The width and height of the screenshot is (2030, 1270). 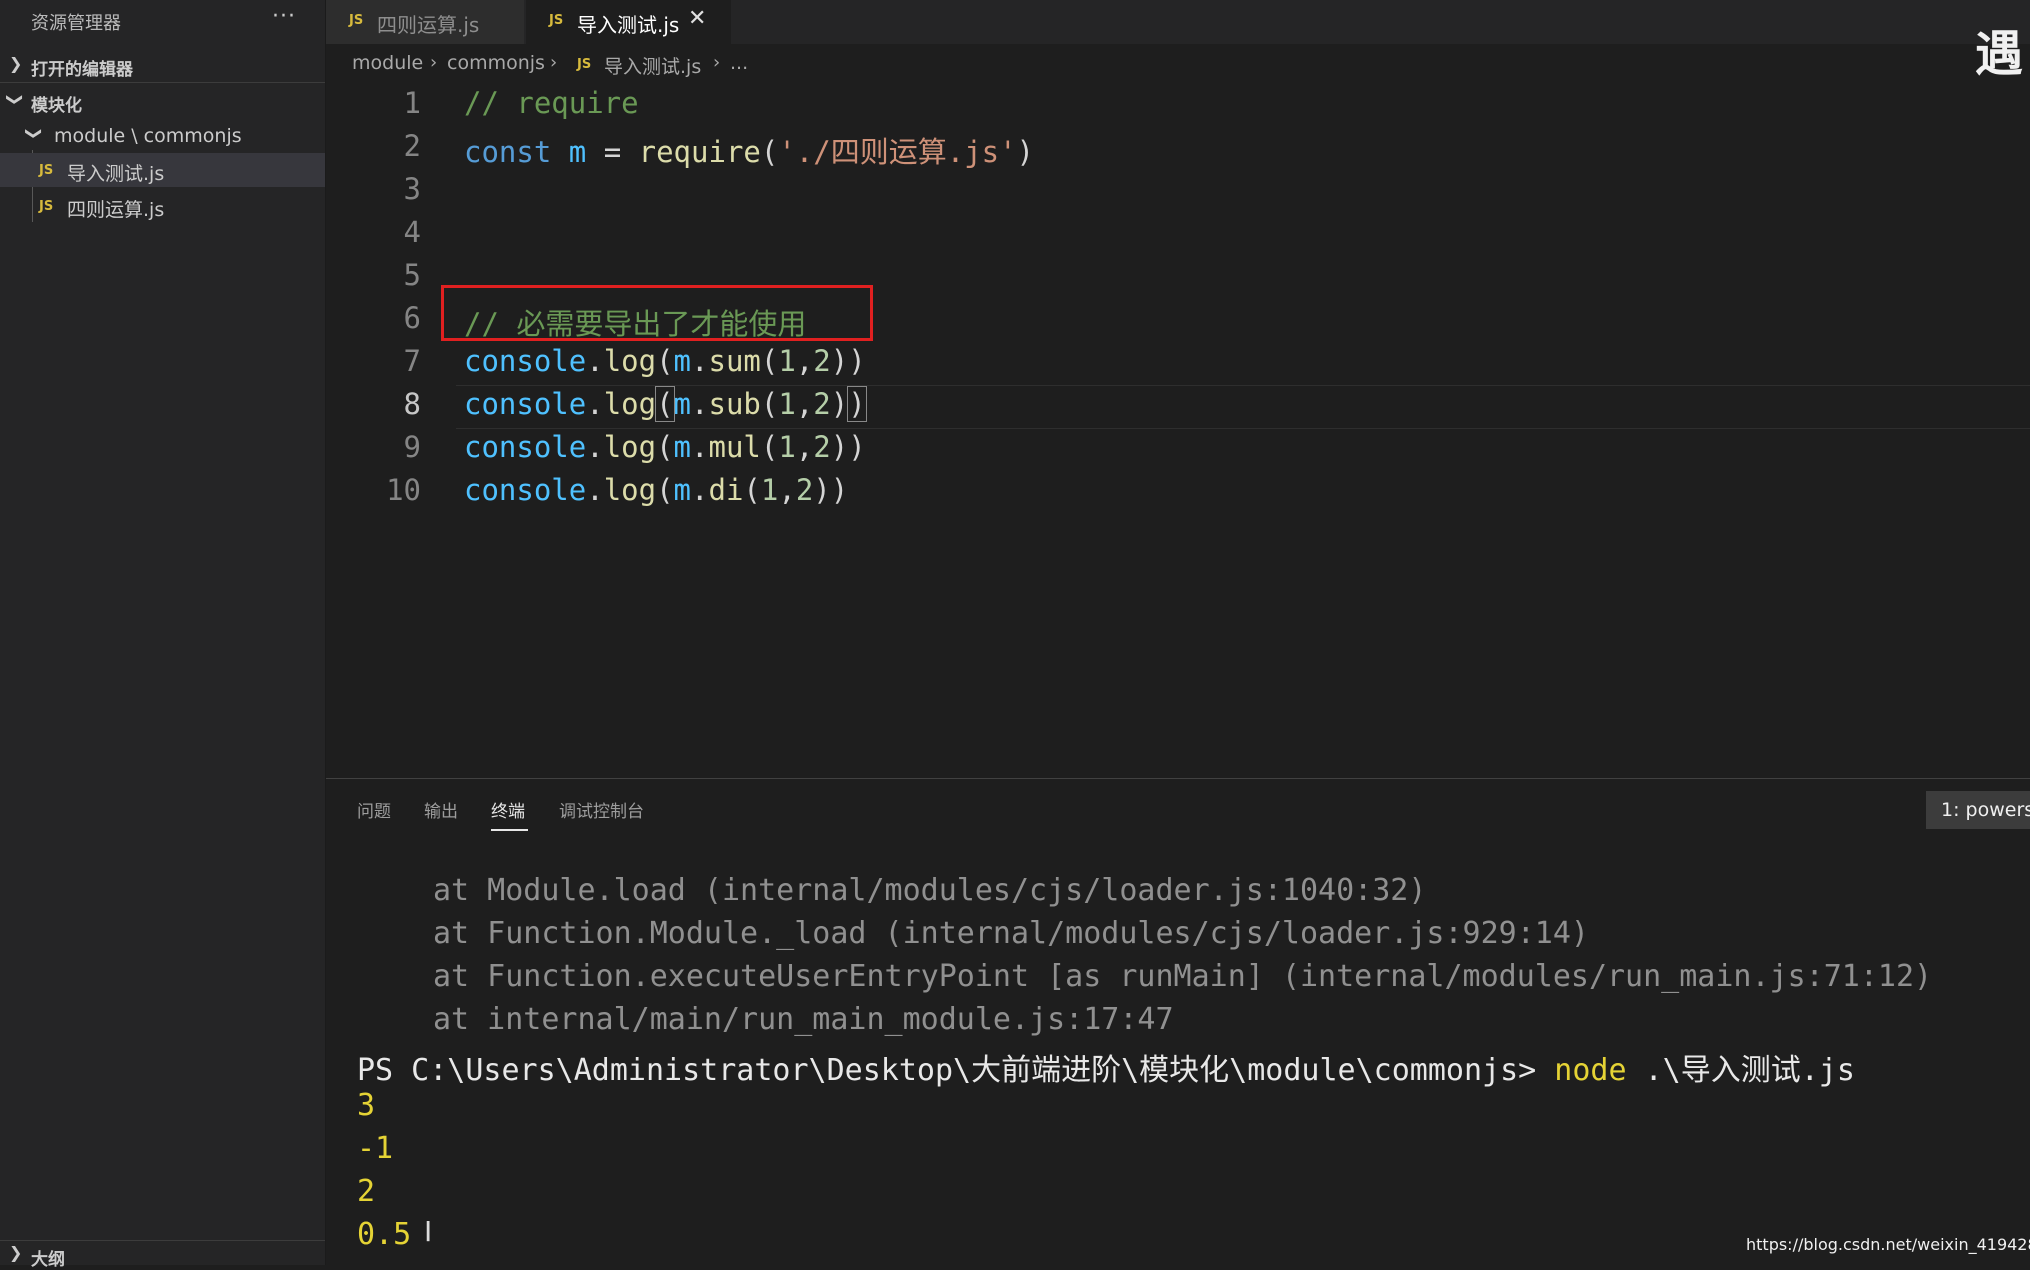 What do you see at coordinates (374, 809) in the screenshot?
I see `tab-problems: 问题` at bounding box center [374, 809].